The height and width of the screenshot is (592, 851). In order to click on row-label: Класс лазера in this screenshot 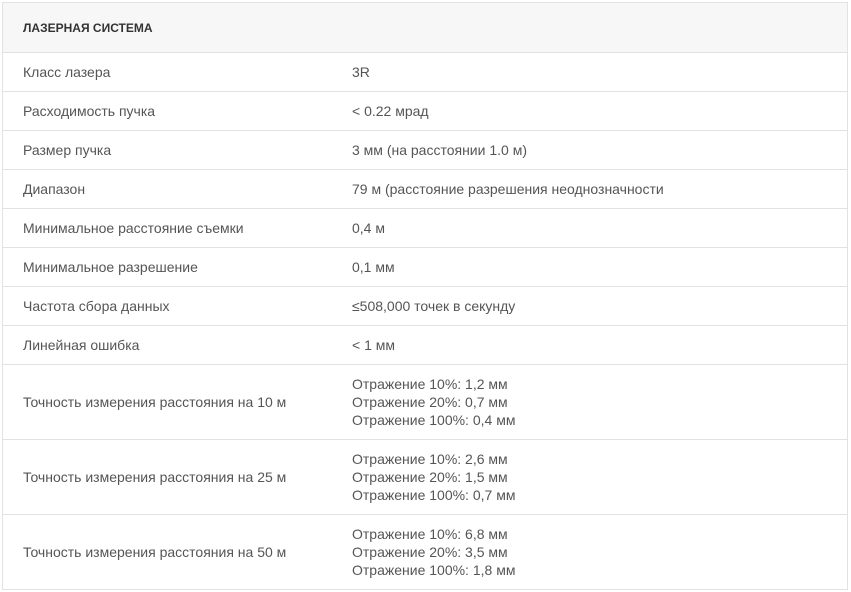, I will do `click(67, 72)`.